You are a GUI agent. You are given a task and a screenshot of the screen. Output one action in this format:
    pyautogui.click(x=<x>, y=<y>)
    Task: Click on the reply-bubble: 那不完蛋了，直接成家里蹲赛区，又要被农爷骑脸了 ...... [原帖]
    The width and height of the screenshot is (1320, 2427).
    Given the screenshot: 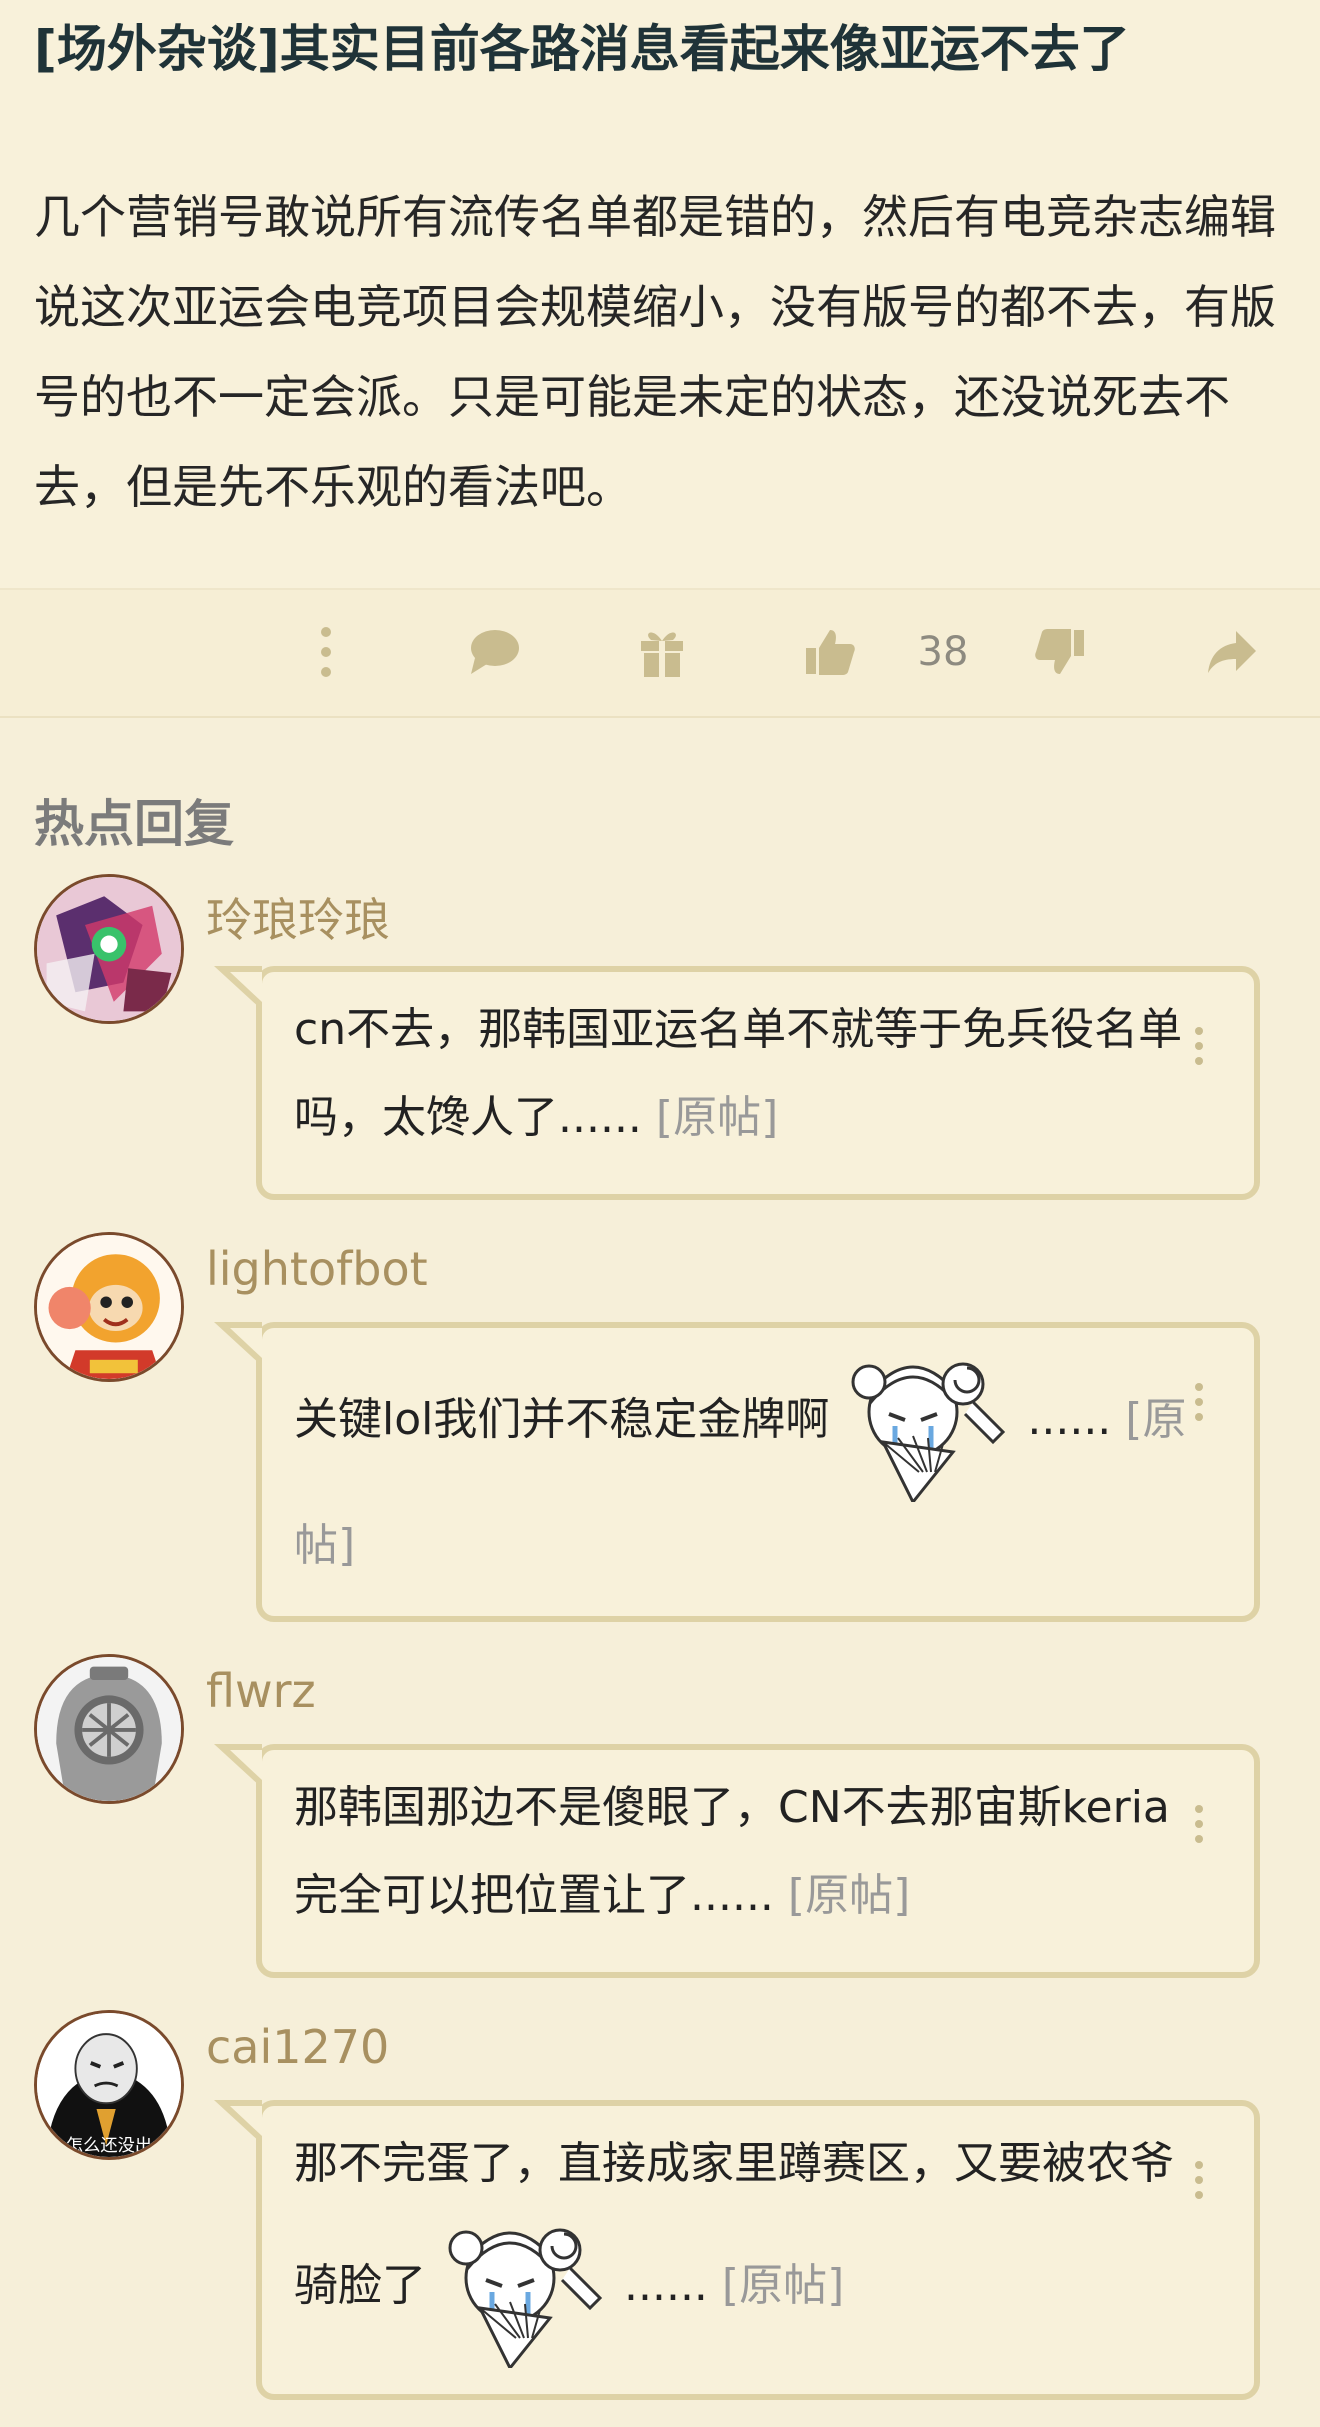 What is the action you would take?
    pyautogui.click(x=737, y=2250)
    